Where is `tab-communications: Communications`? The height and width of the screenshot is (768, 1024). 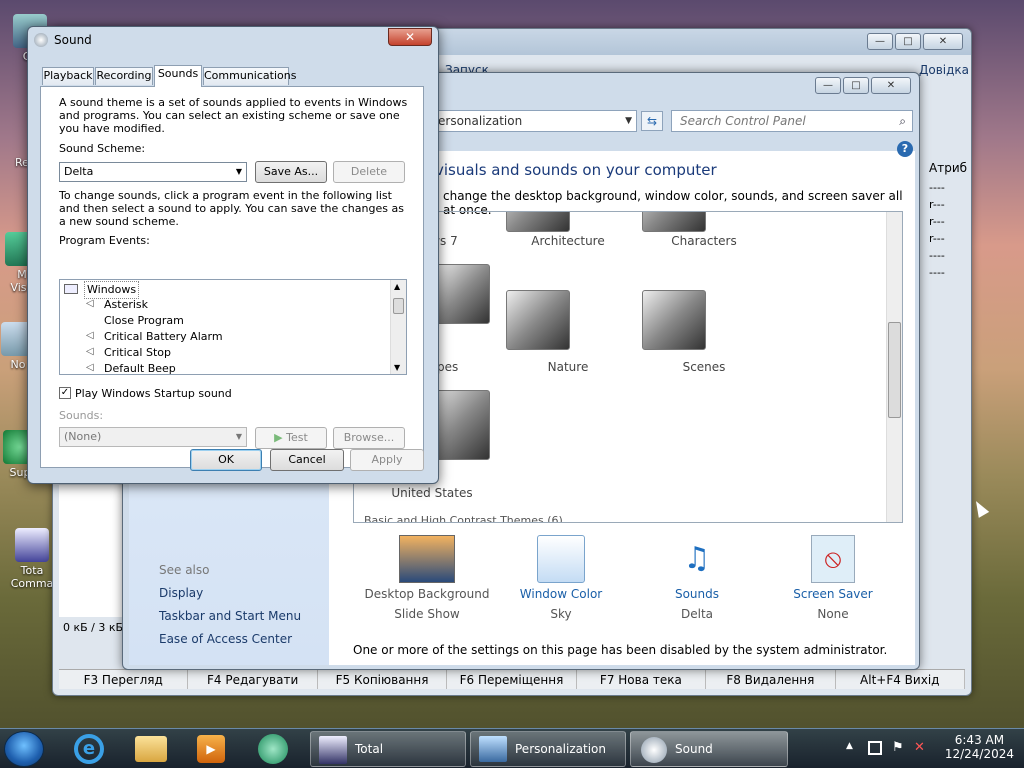 tab-communications: Communications is located at coordinates (249, 76).